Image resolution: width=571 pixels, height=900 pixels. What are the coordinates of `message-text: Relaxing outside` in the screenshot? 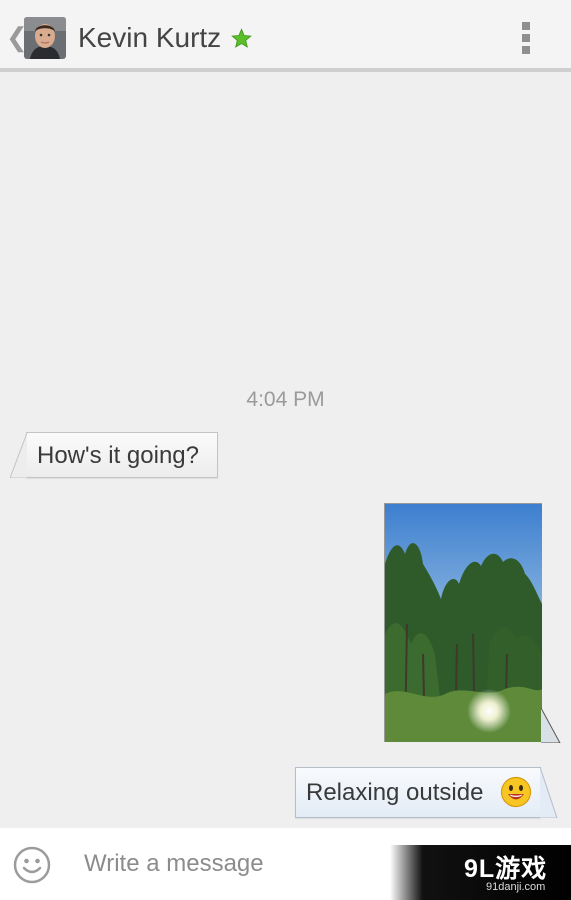 It's located at (395, 792).